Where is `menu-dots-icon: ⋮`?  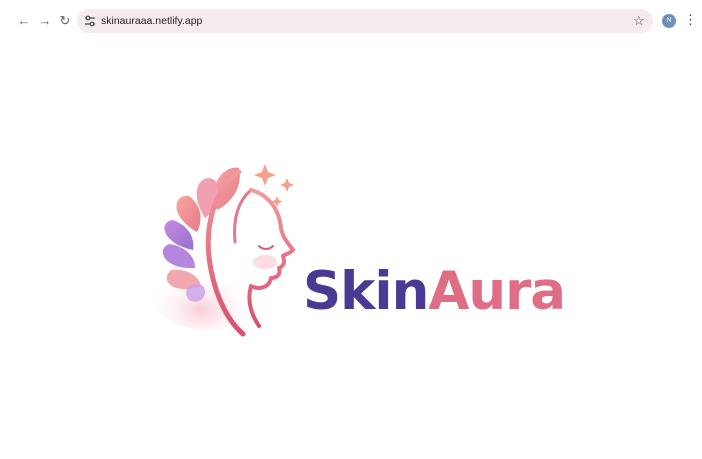 menu-dots-icon: ⋮ is located at coordinates (690, 20).